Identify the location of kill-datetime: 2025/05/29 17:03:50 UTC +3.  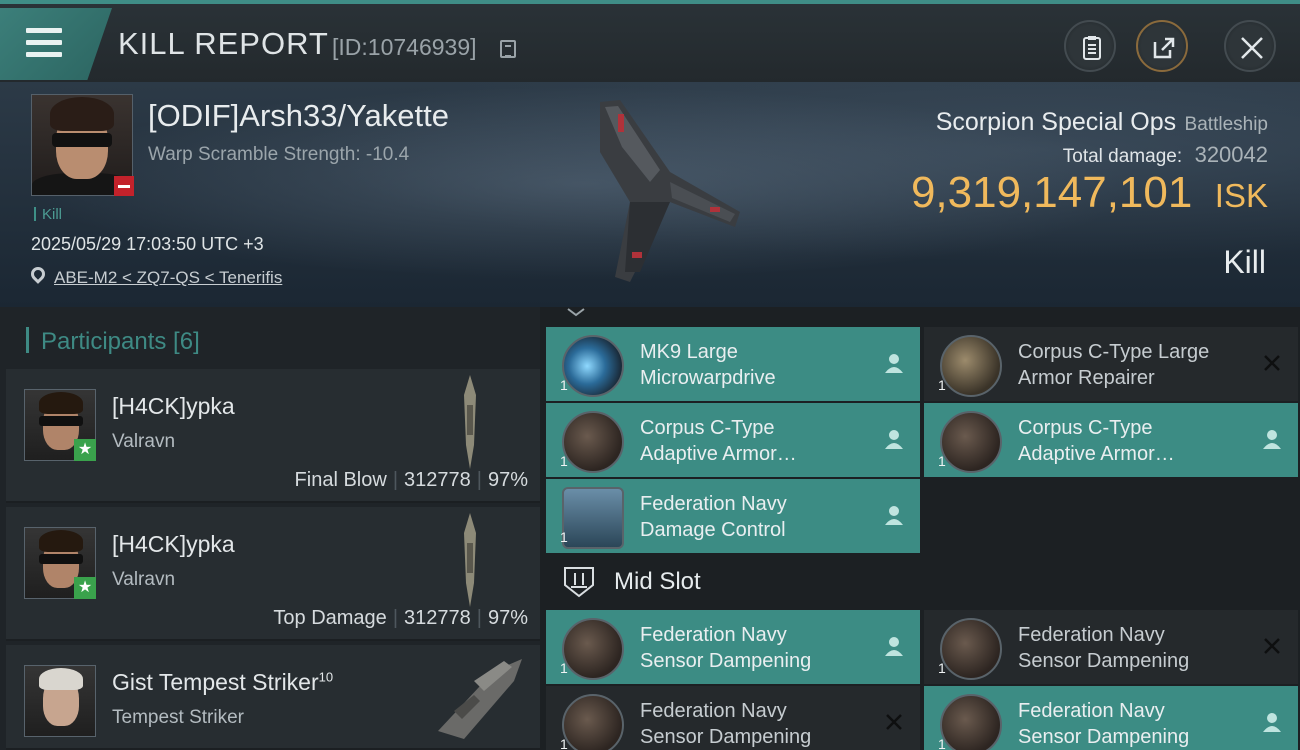
(147, 244).